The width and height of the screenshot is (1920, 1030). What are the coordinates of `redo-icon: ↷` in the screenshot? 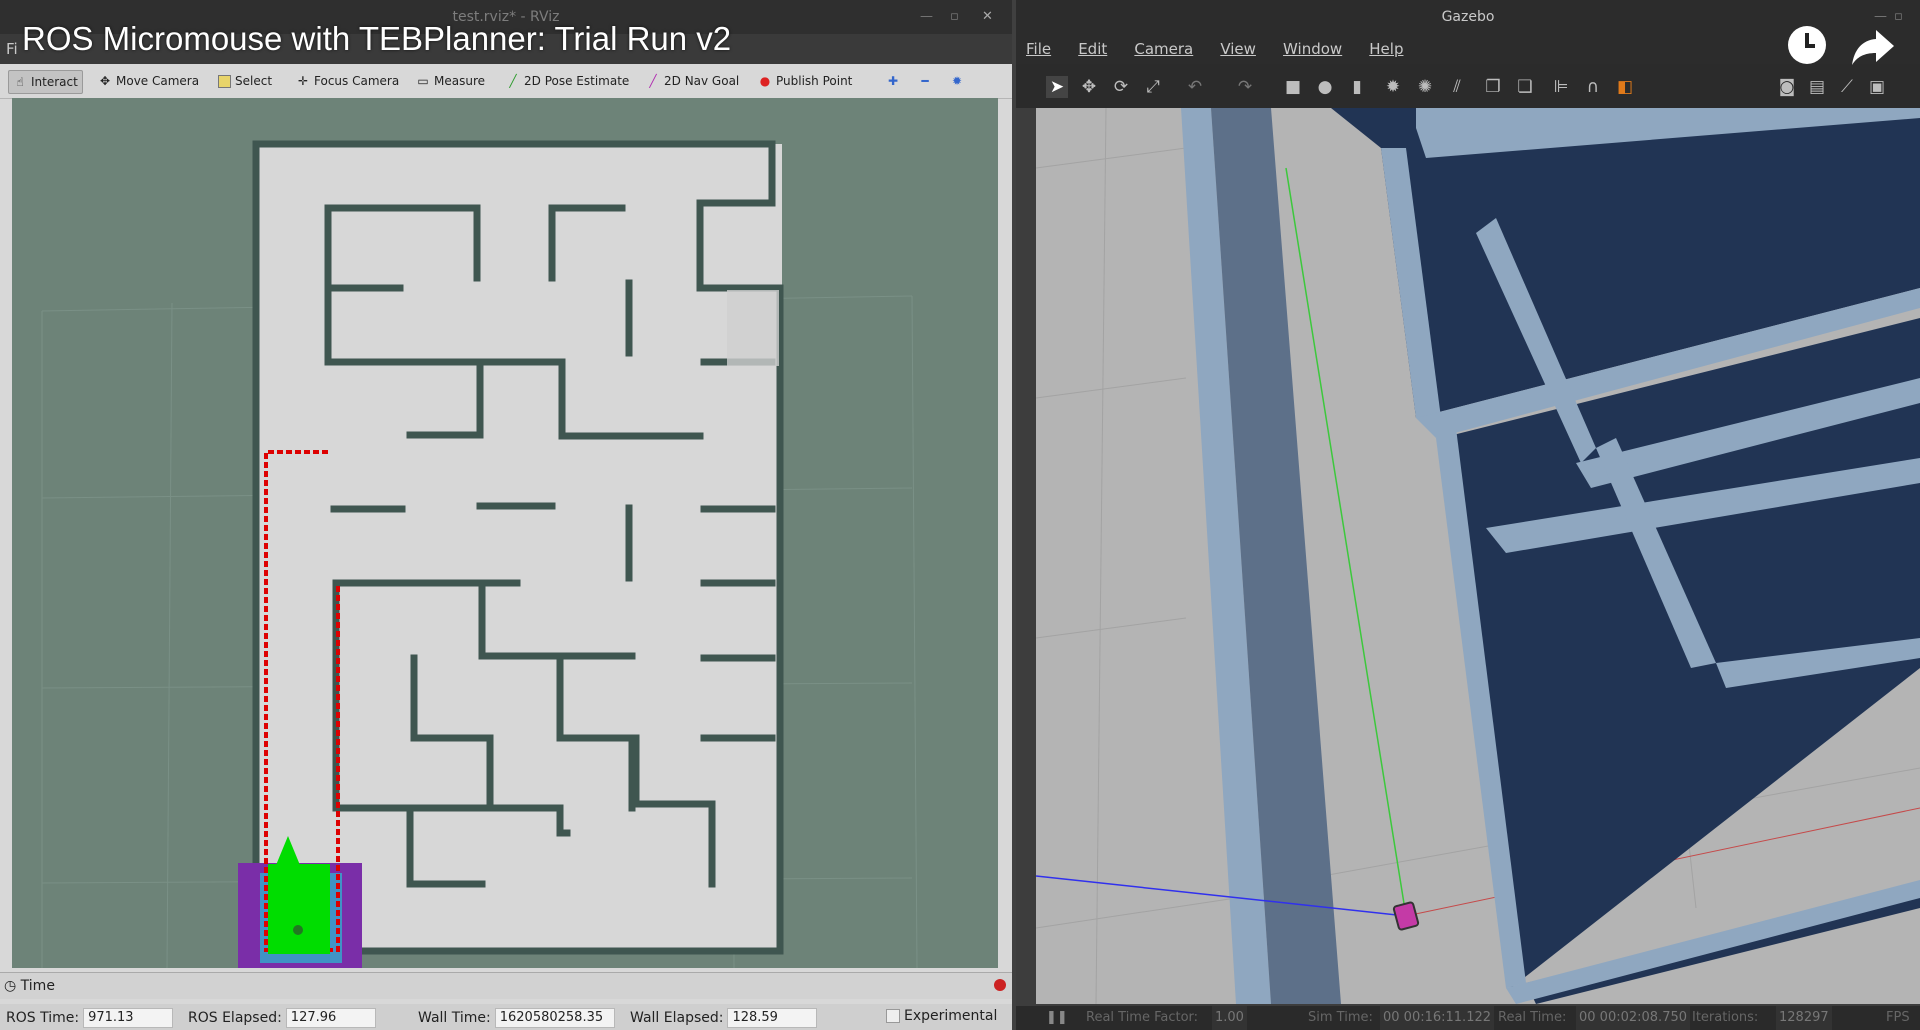 It's located at (1245, 87).